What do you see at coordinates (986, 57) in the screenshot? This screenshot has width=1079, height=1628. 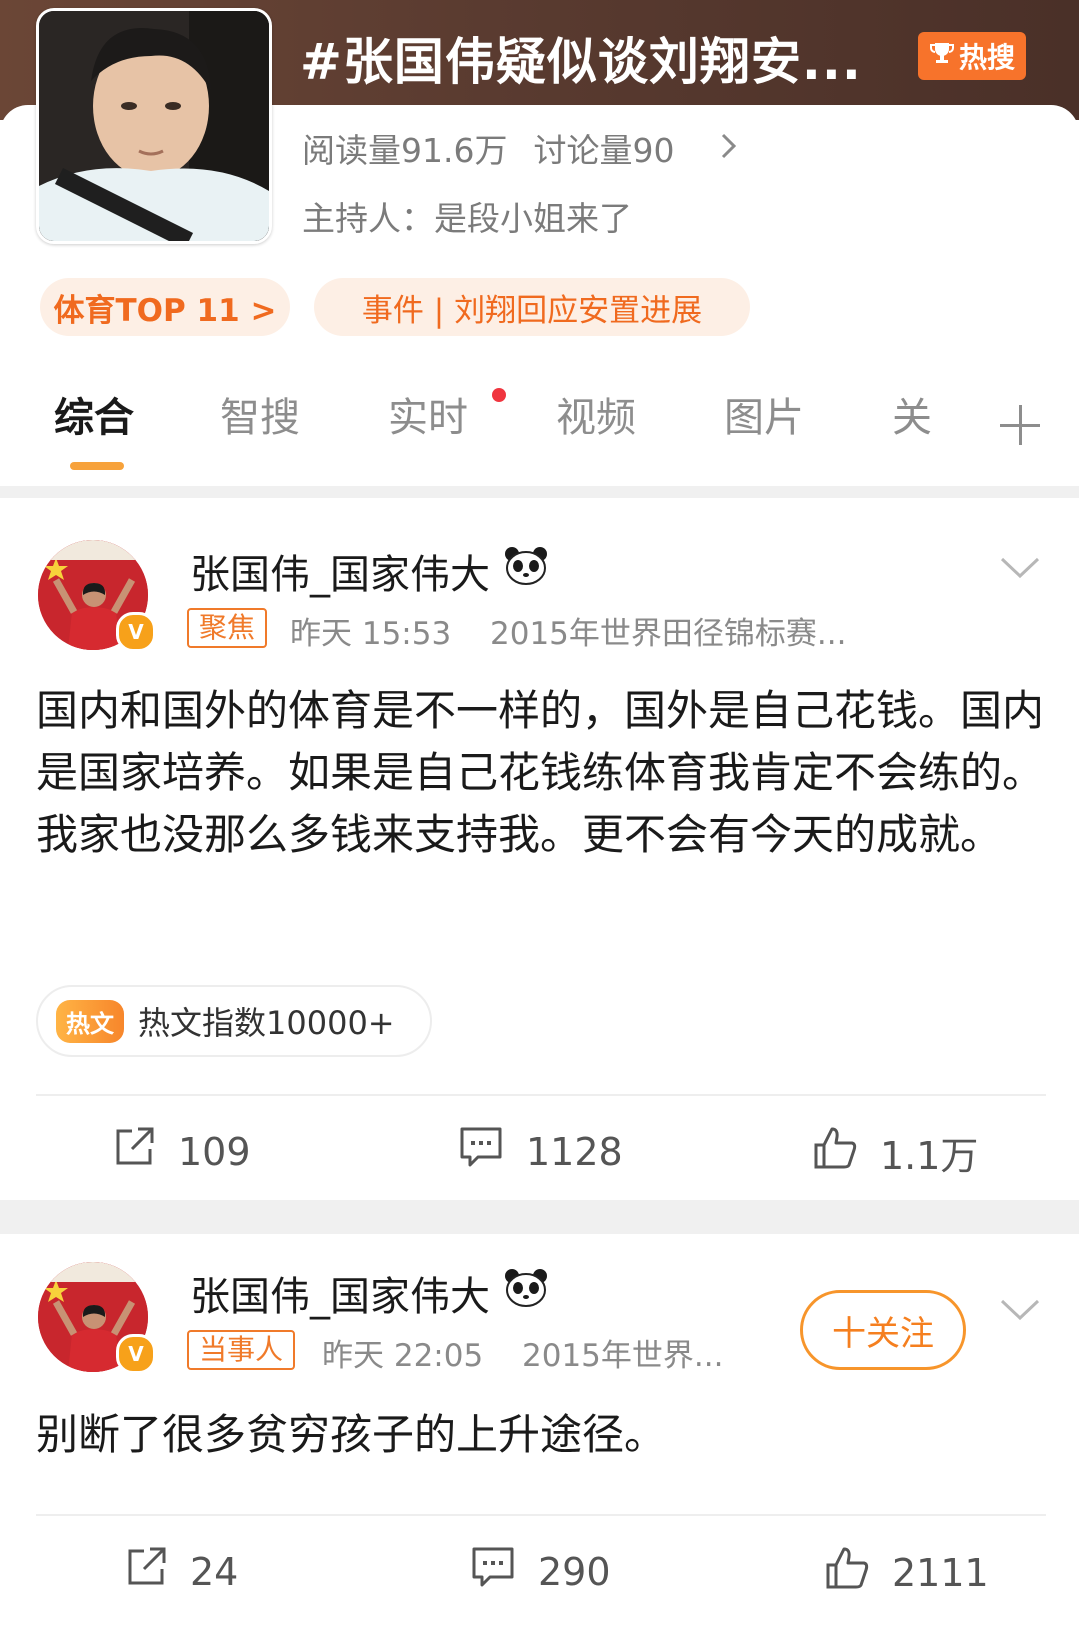 I see `hot-search-label: 热搜` at bounding box center [986, 57].